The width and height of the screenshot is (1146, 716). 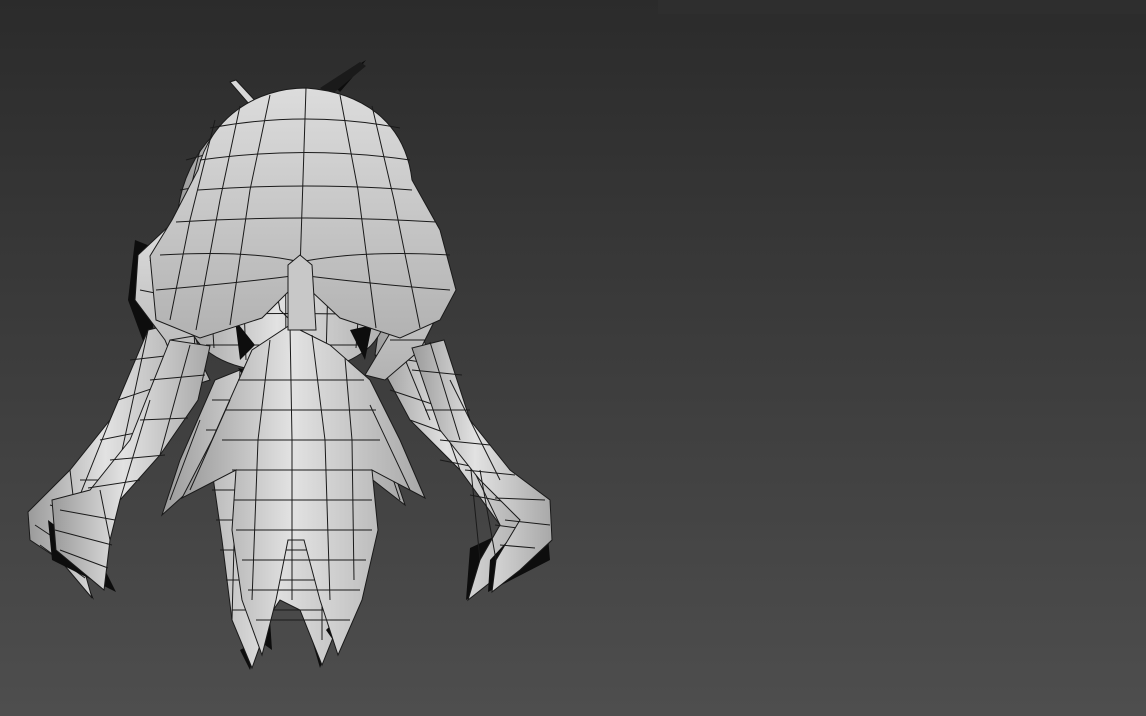 I want to click on right-tentacle-back, so click(x=482, y=466).